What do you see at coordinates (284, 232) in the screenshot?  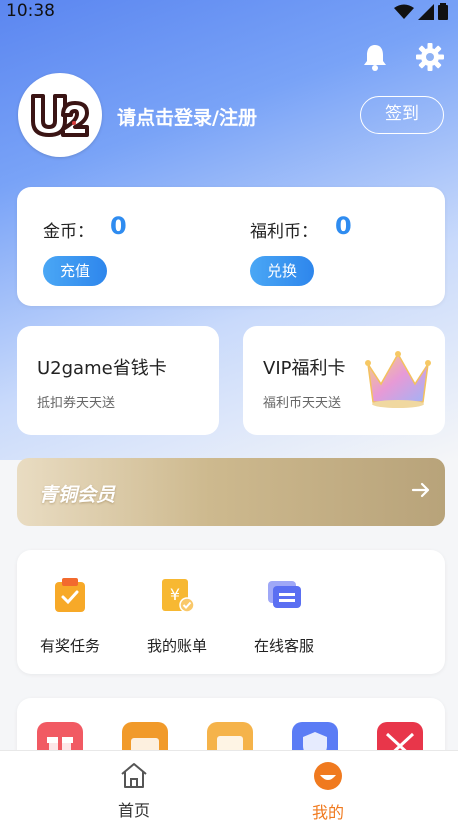 I see `welfare-coin-label: 福利币：` at bounding box center [284, 232].